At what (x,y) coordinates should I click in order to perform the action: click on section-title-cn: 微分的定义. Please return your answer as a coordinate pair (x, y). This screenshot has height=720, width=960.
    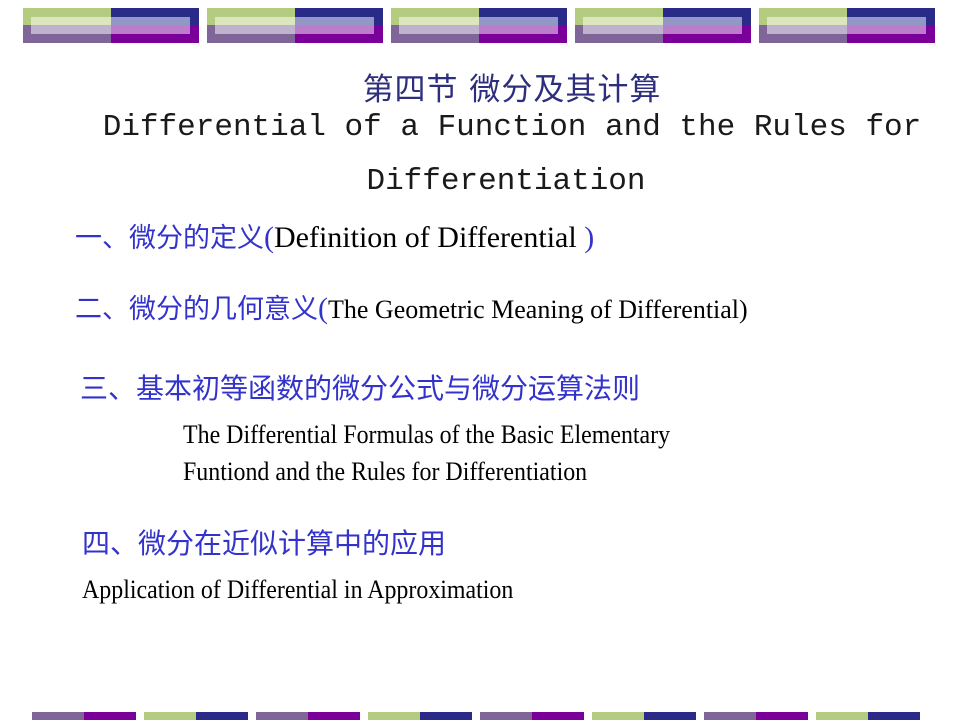
    Looking at the image, I should click on (196, 238).